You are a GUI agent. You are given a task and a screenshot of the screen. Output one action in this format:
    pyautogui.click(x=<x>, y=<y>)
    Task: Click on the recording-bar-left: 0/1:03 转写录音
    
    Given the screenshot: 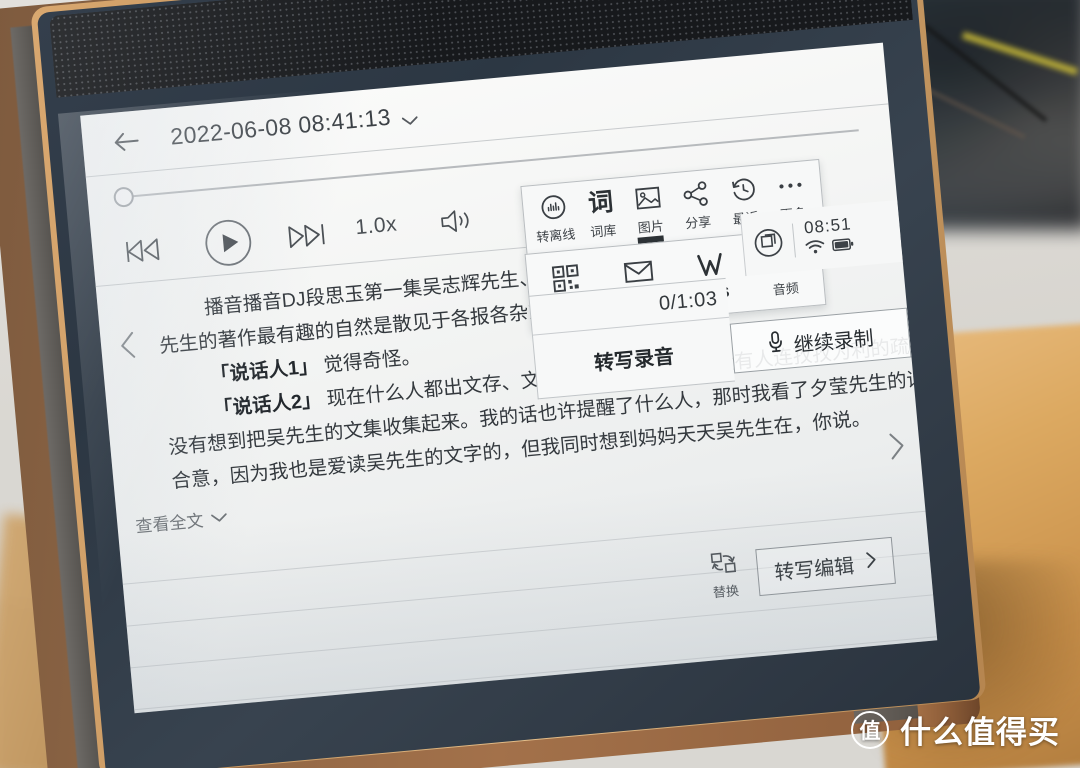 What is the action you would take?
    pyautogui.click(x=631, y=338)
    